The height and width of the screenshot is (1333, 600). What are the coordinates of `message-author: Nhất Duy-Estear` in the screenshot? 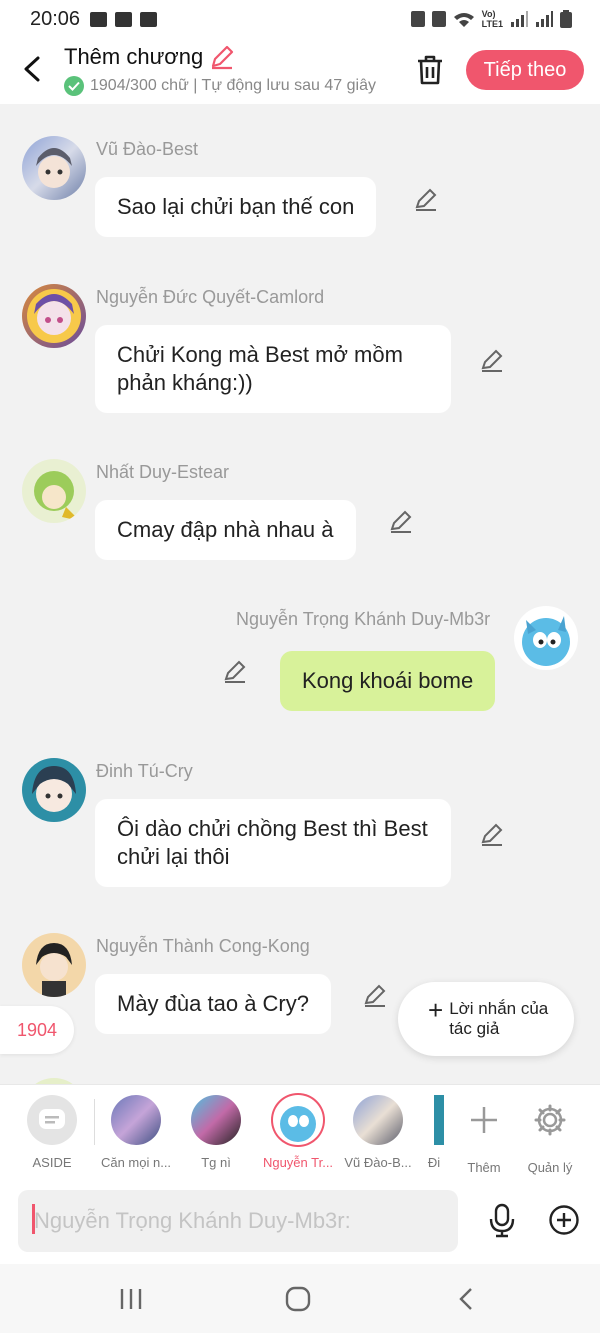 It's located at (163, 472).